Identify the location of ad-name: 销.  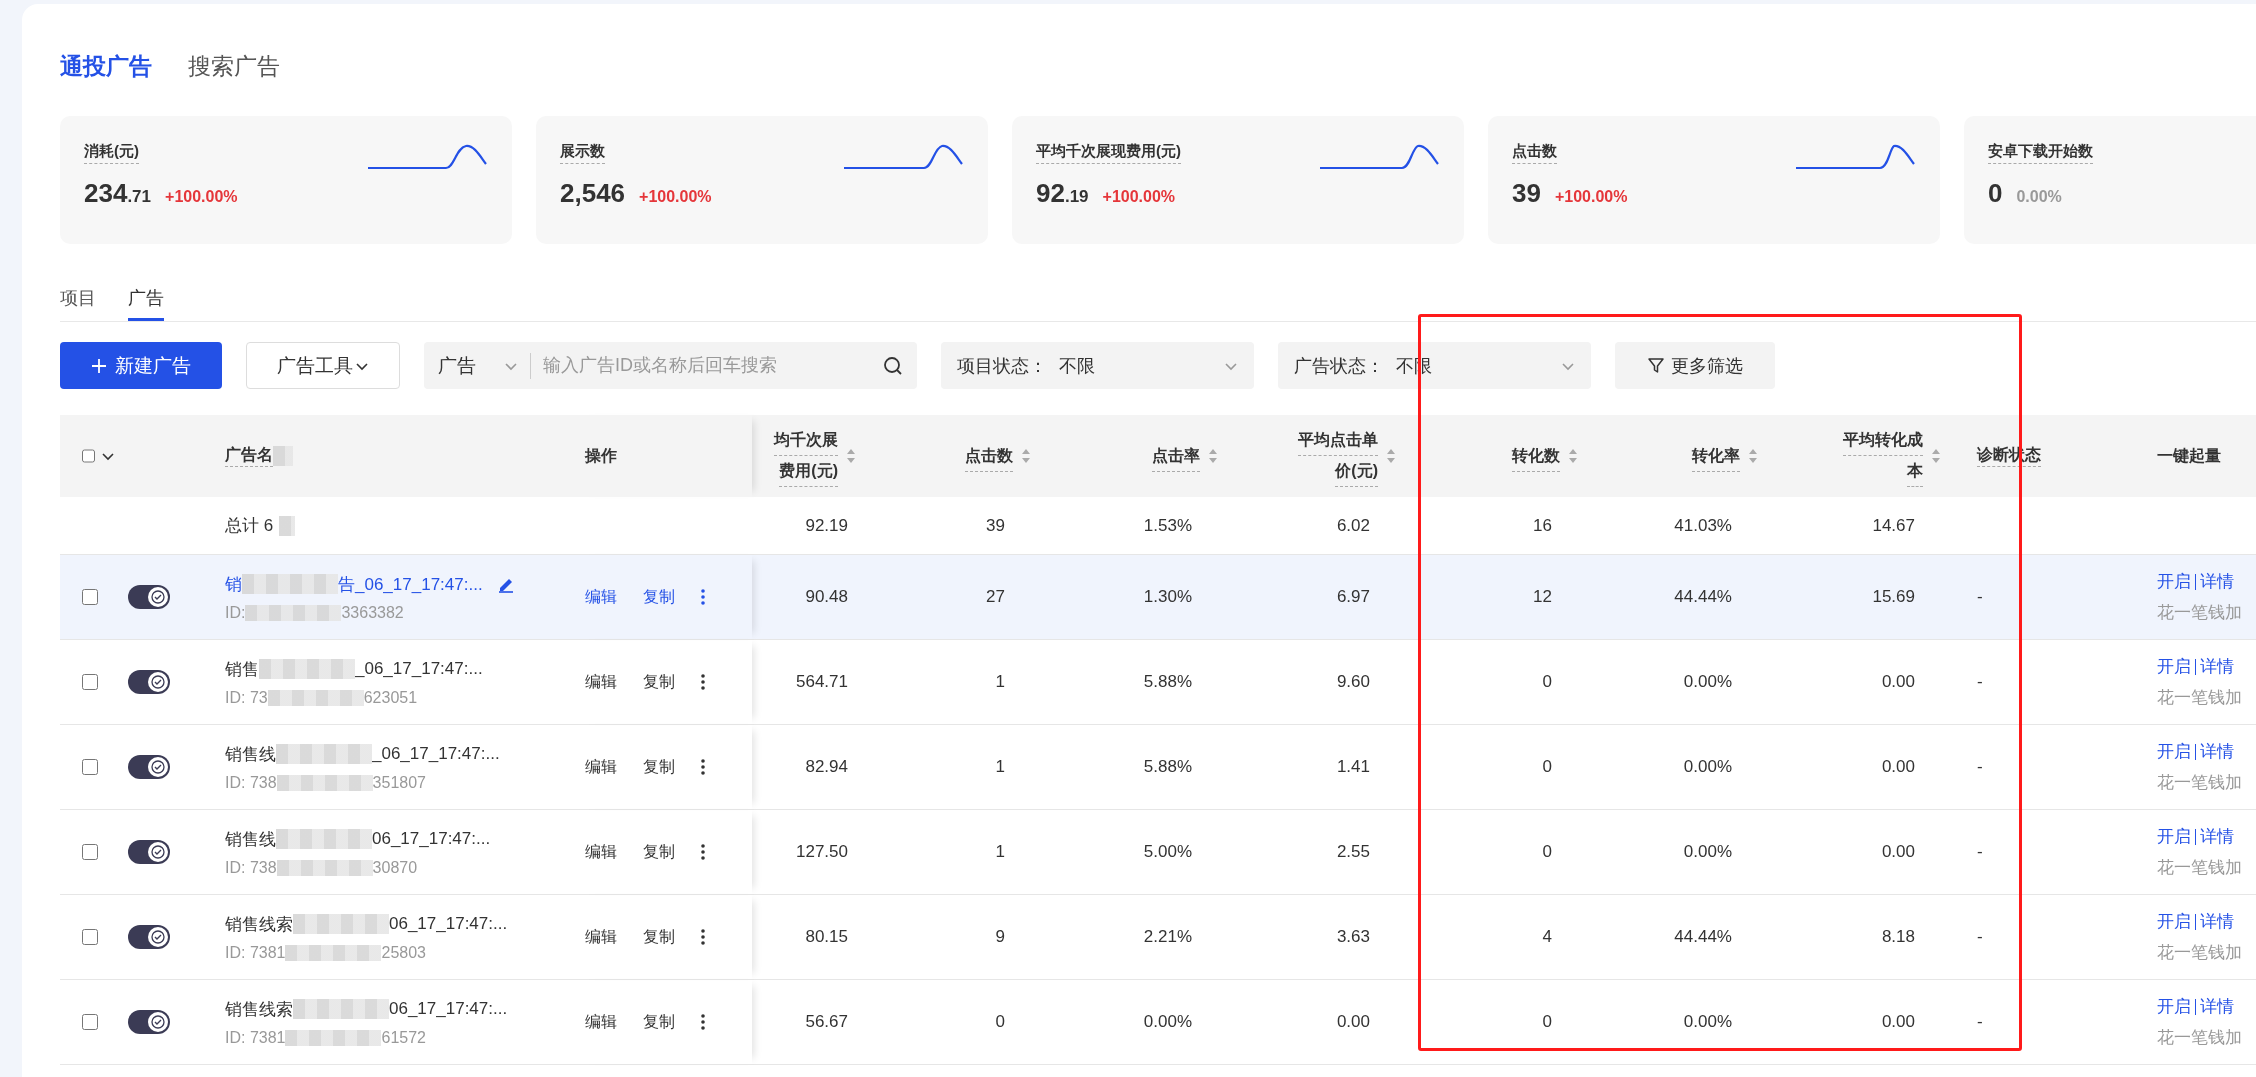
(233, 584).